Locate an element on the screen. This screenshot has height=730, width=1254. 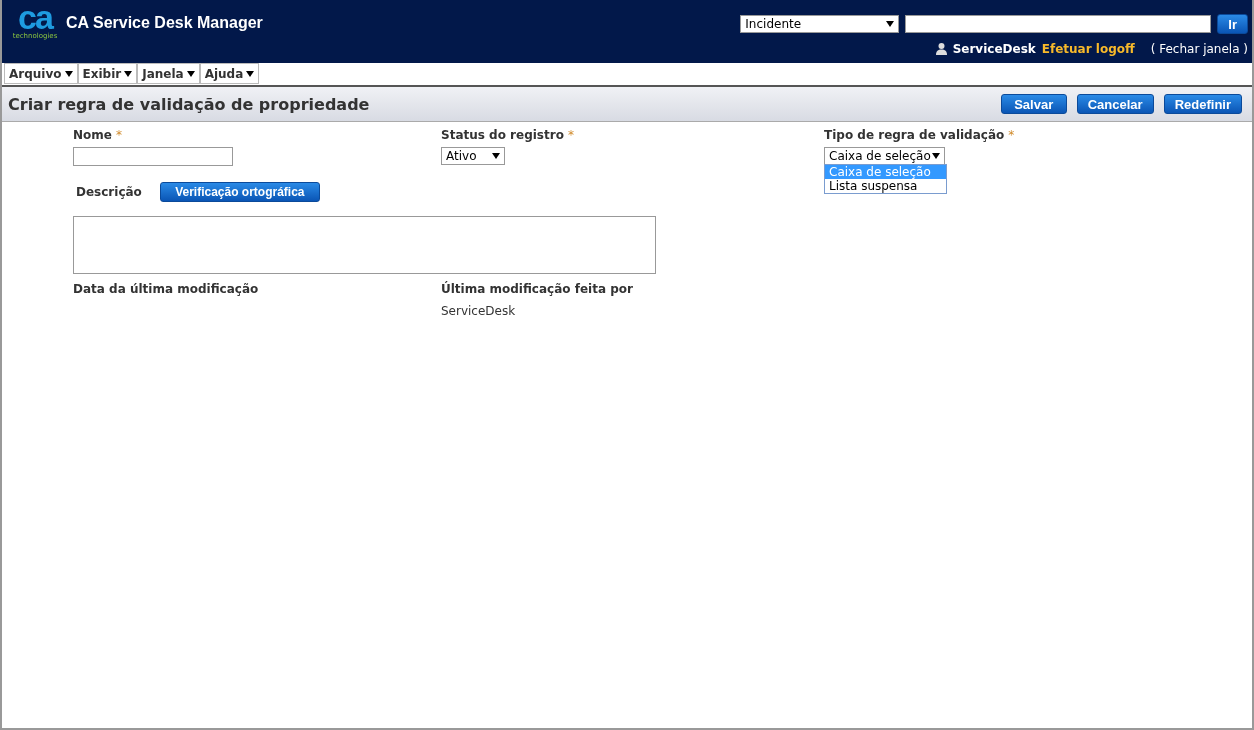
user-name: ServiceDesk is located at coordinates (994, 49).